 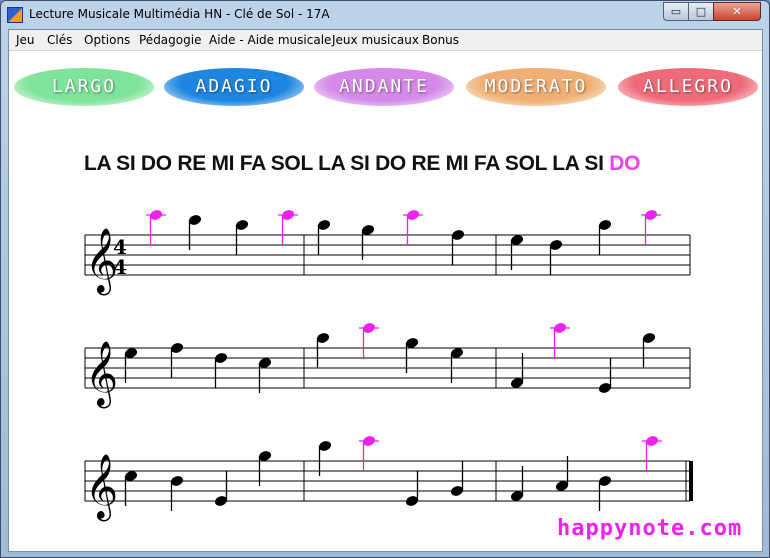 I want to click on time-signature-bottom: 4, so click(x=120, y=267).